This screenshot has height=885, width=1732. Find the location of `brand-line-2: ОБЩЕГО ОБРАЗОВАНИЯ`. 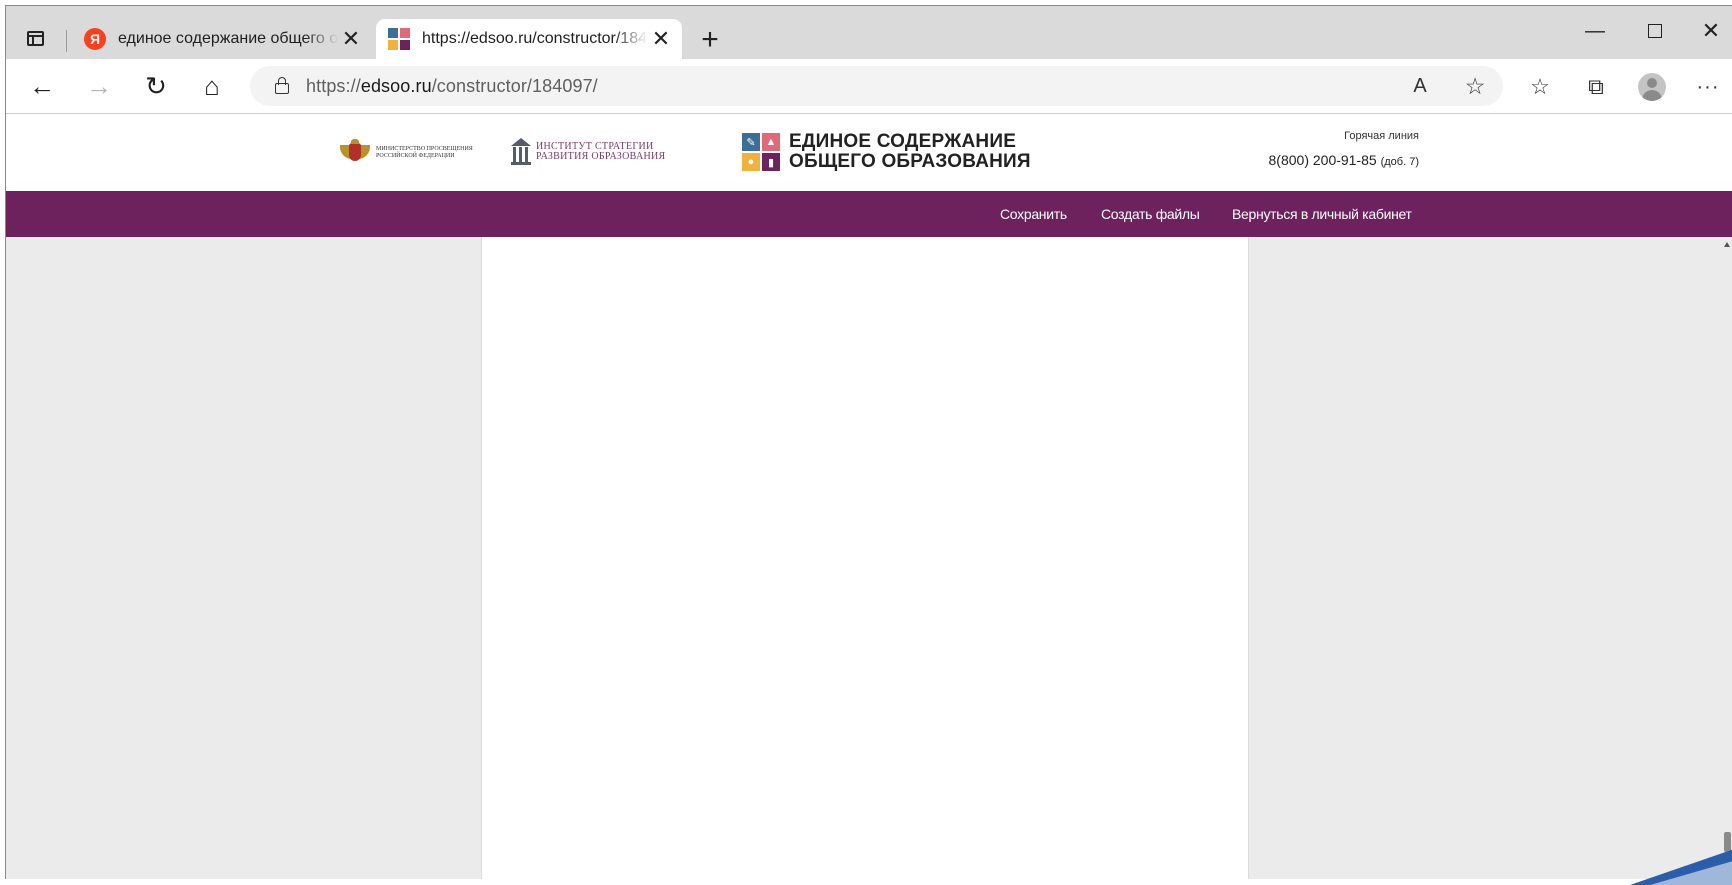

brand-line-2: ОБЩЕГО ОБРАЗОВАНИЯ is located at coordinates (910, 161).